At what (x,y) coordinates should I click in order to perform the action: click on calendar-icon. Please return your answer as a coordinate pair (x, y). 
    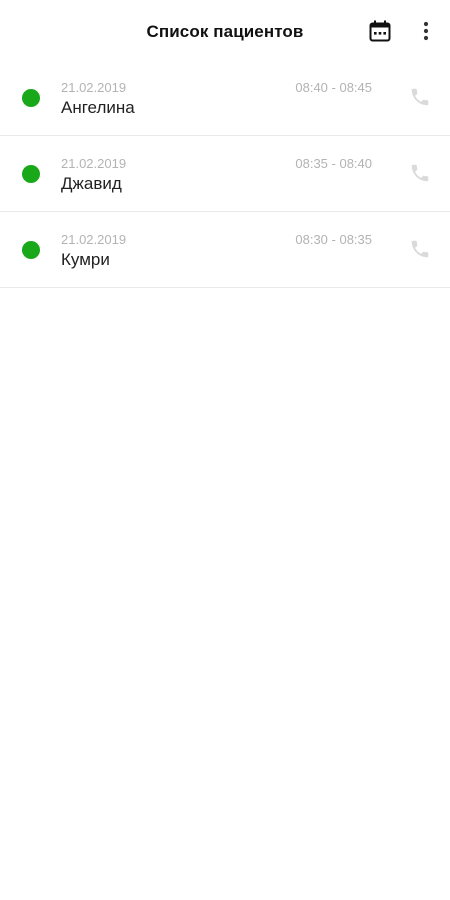
    Looking at the image, I should click on (380, 31).